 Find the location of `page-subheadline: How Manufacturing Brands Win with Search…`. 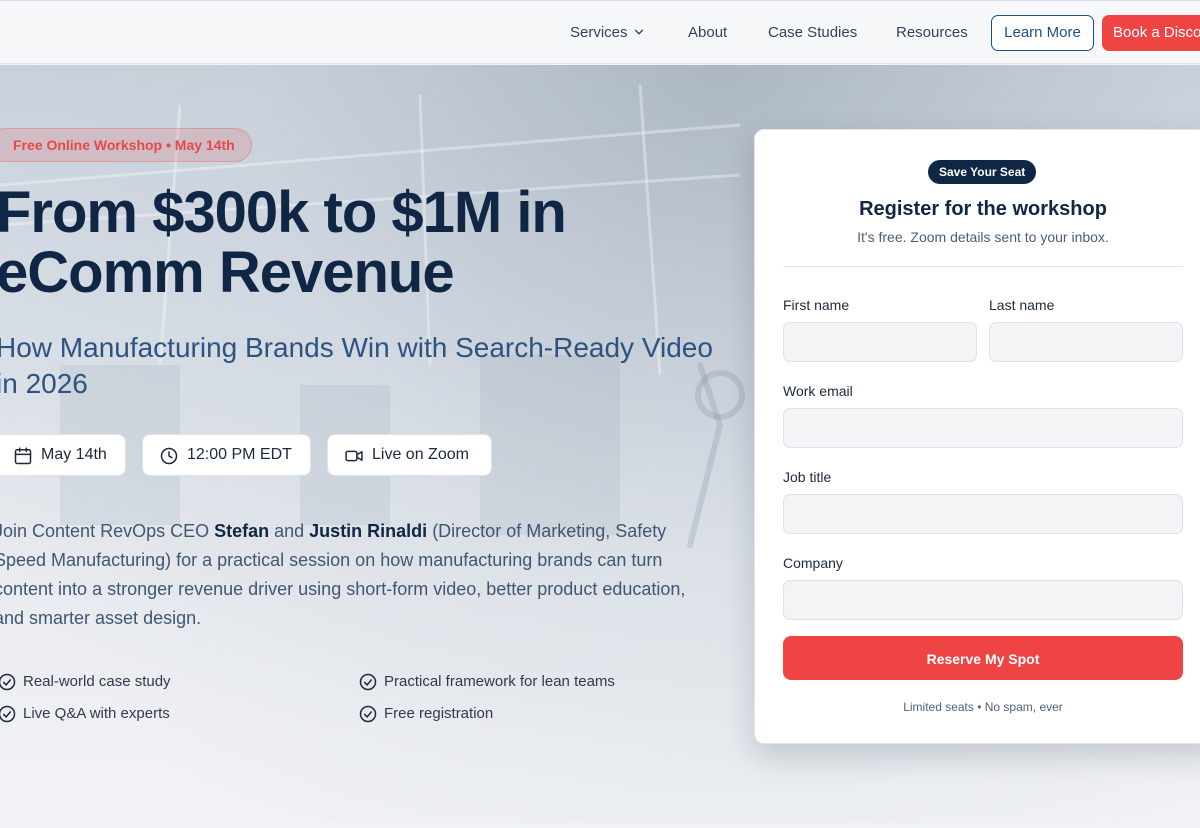

page-subheadline: How Manufacturing Brands Win with Search… is located at coordinates (356, 365).